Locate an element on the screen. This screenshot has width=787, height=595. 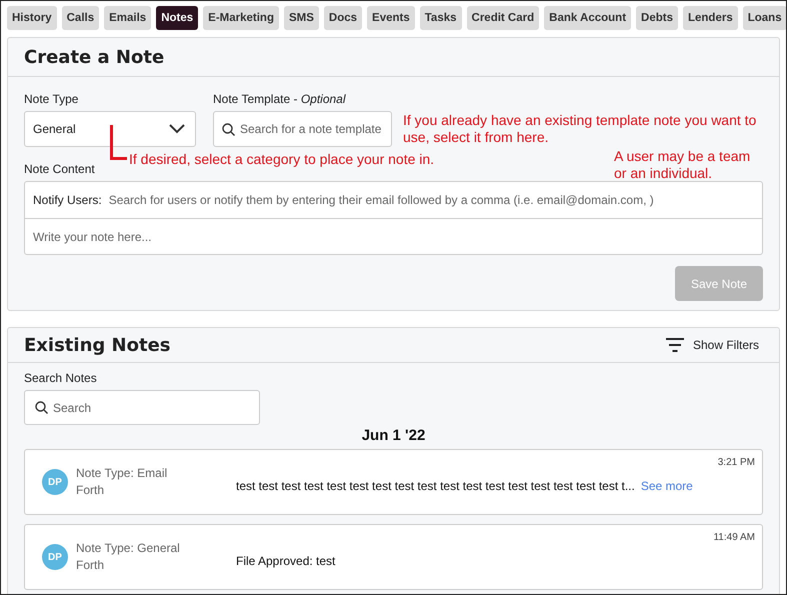
note-type-text: Note Type: Email is located at coordinates (122, 473).